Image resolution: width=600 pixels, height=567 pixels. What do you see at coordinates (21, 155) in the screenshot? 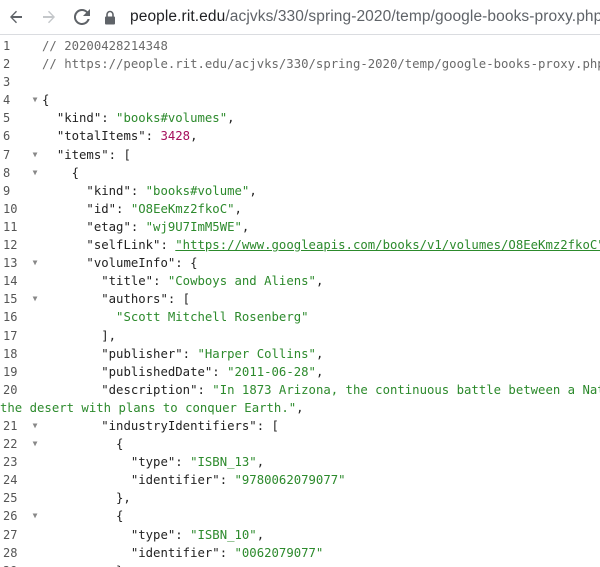
I see `line-number-gutter: 7 ▼` at bounding box center [21, 155].